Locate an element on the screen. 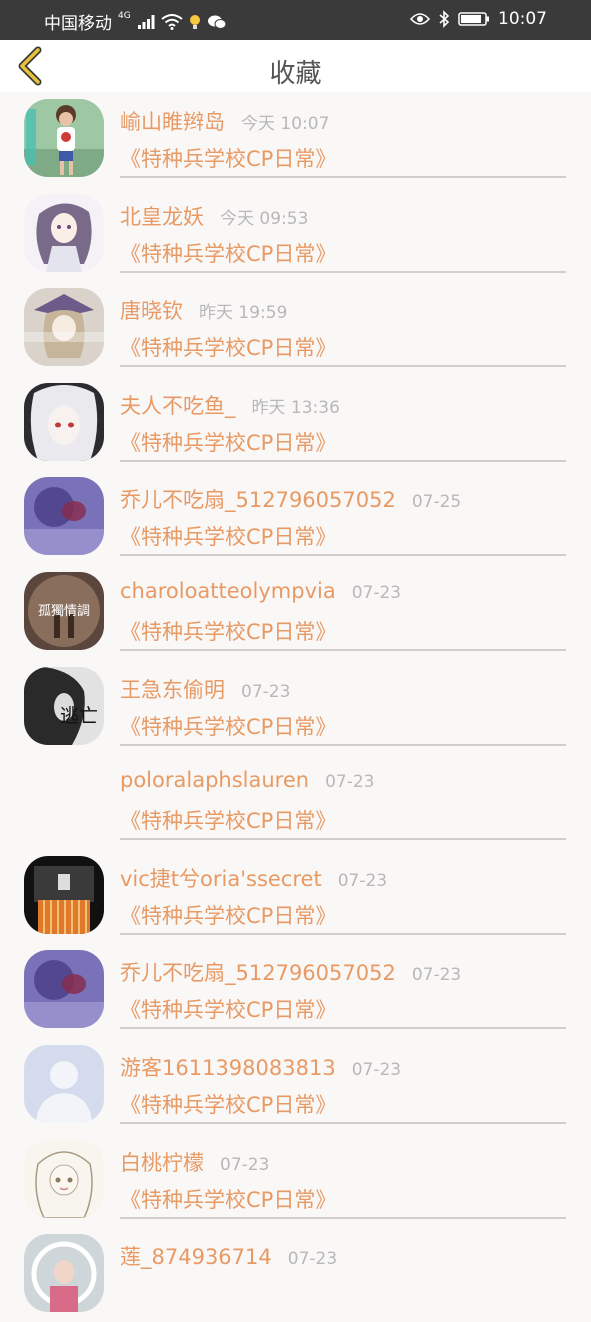  timestamp: 昨天 19:59 is located at coordinates (243, 313).